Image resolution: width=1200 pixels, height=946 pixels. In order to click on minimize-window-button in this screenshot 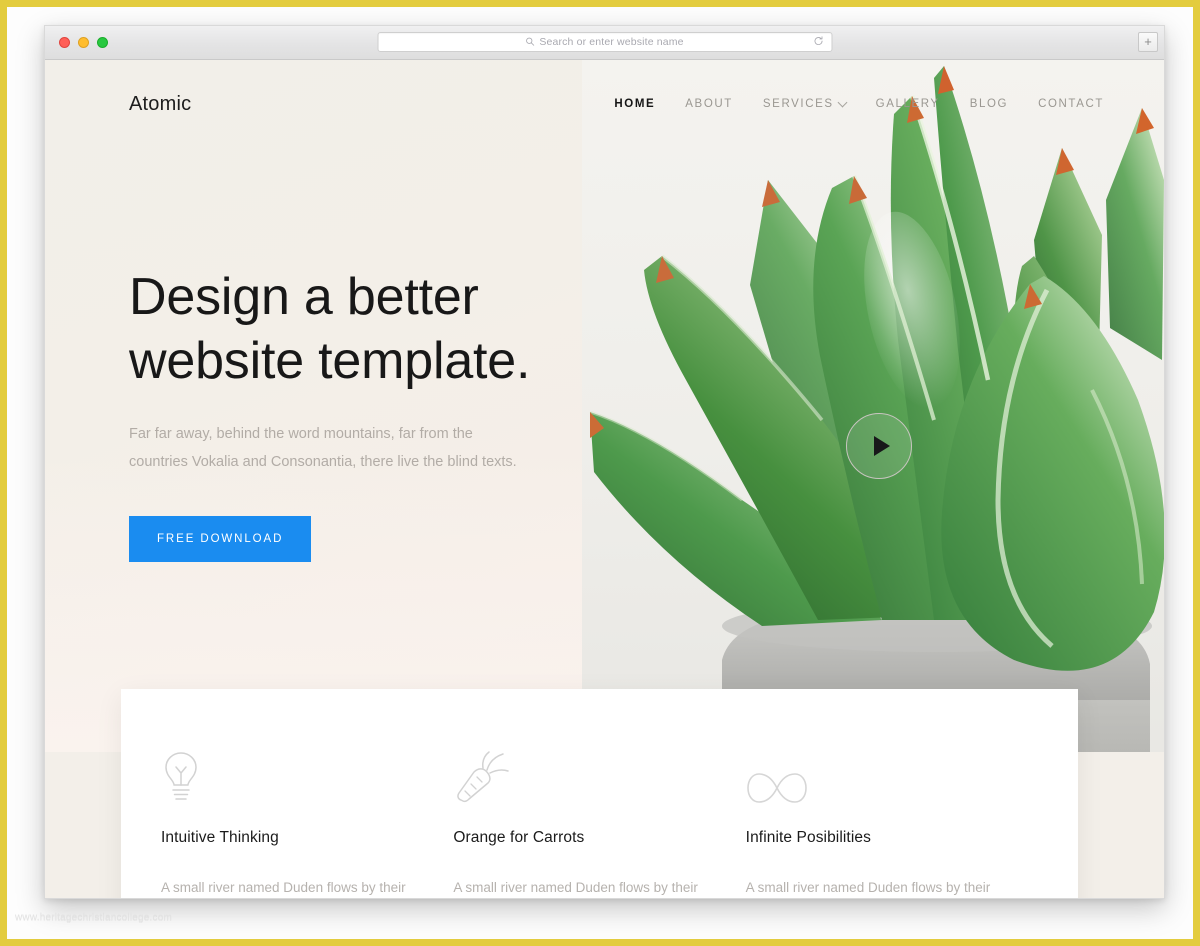, I will do `click(83, 42)`.